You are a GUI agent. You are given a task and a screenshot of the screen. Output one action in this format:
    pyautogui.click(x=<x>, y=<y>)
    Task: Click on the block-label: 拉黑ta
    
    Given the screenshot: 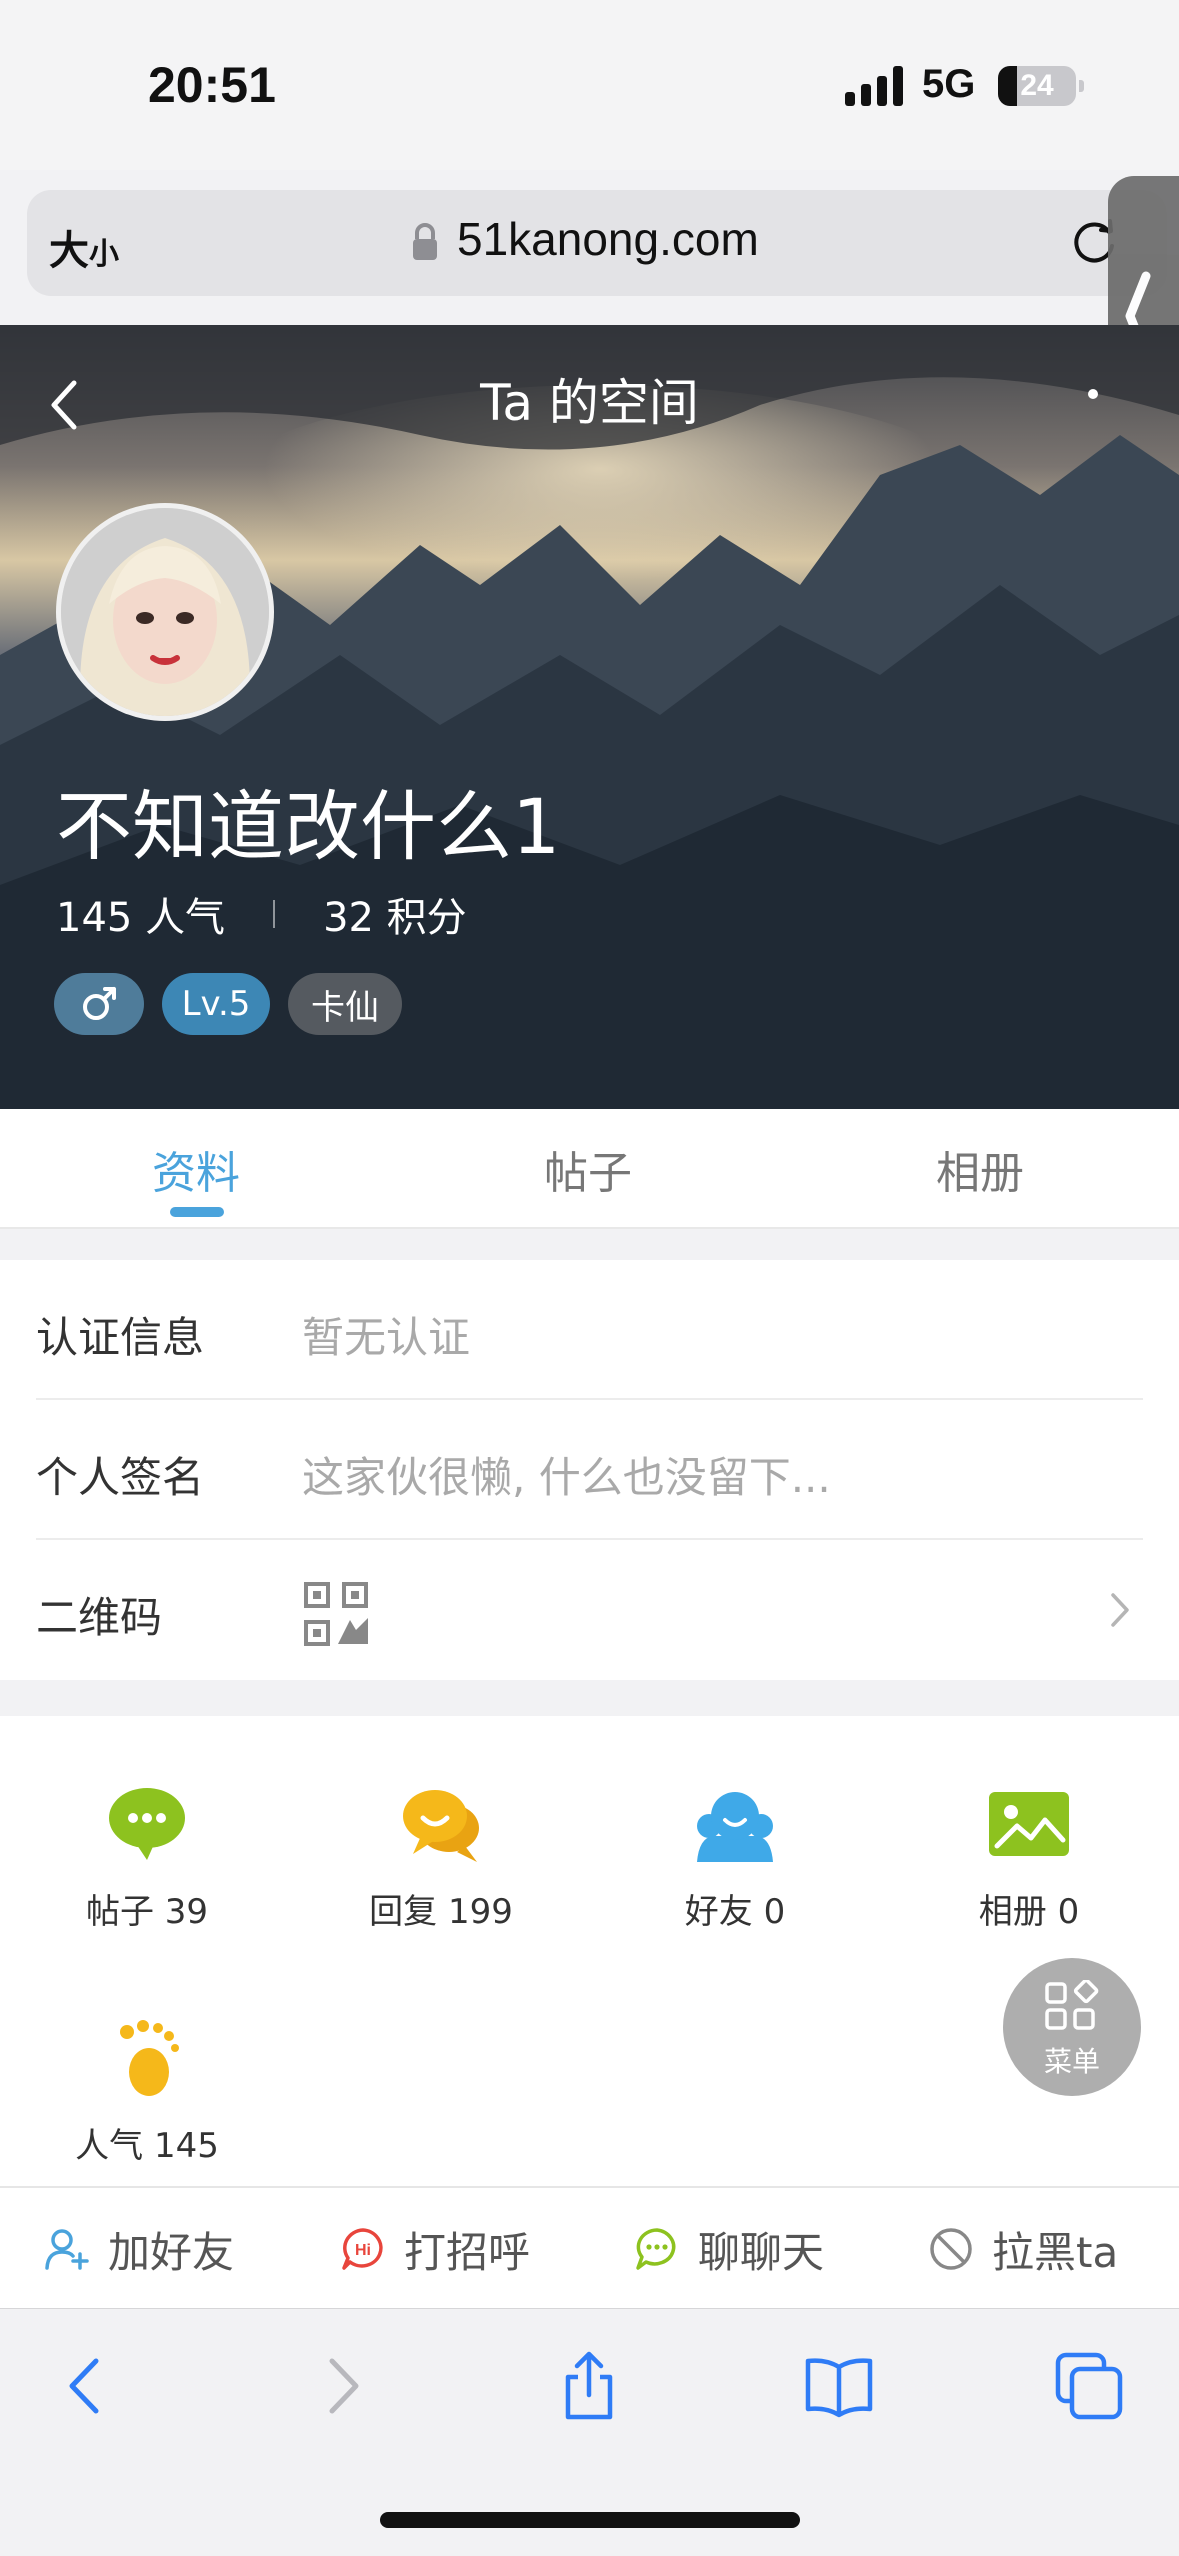 What is the action you would take?
    pyautogui.click(x=1055, y=2252)
    